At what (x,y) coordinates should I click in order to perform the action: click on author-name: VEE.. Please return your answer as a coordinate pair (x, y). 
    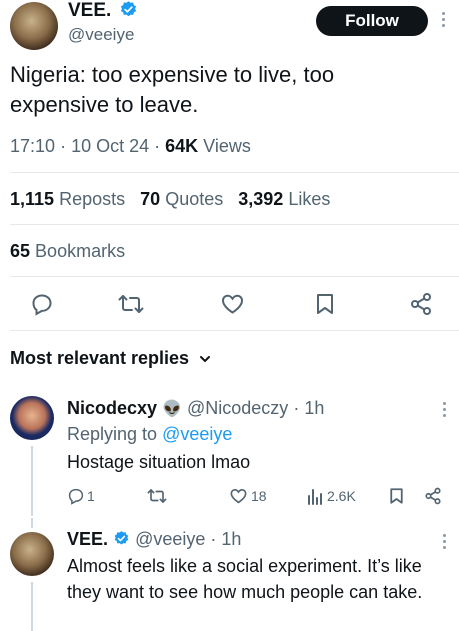
    Looking at the image, I should click on (103, 11).